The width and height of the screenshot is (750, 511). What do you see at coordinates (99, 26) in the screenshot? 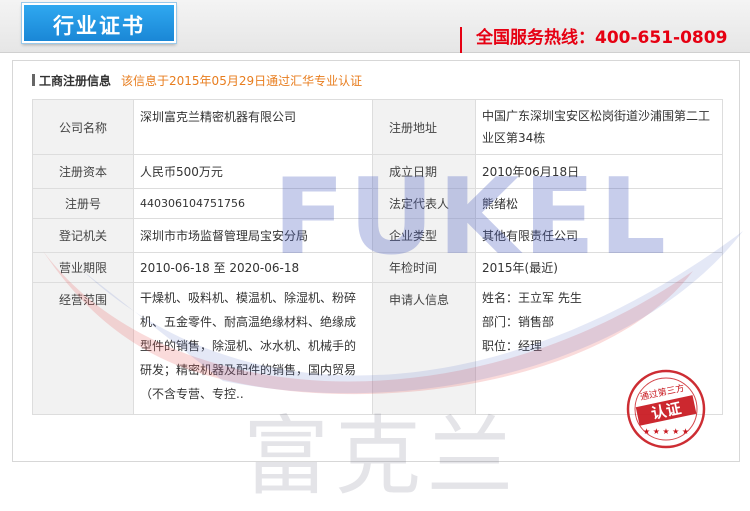
I see `tab-label: 行业证书` at bounding box center [99, 26].